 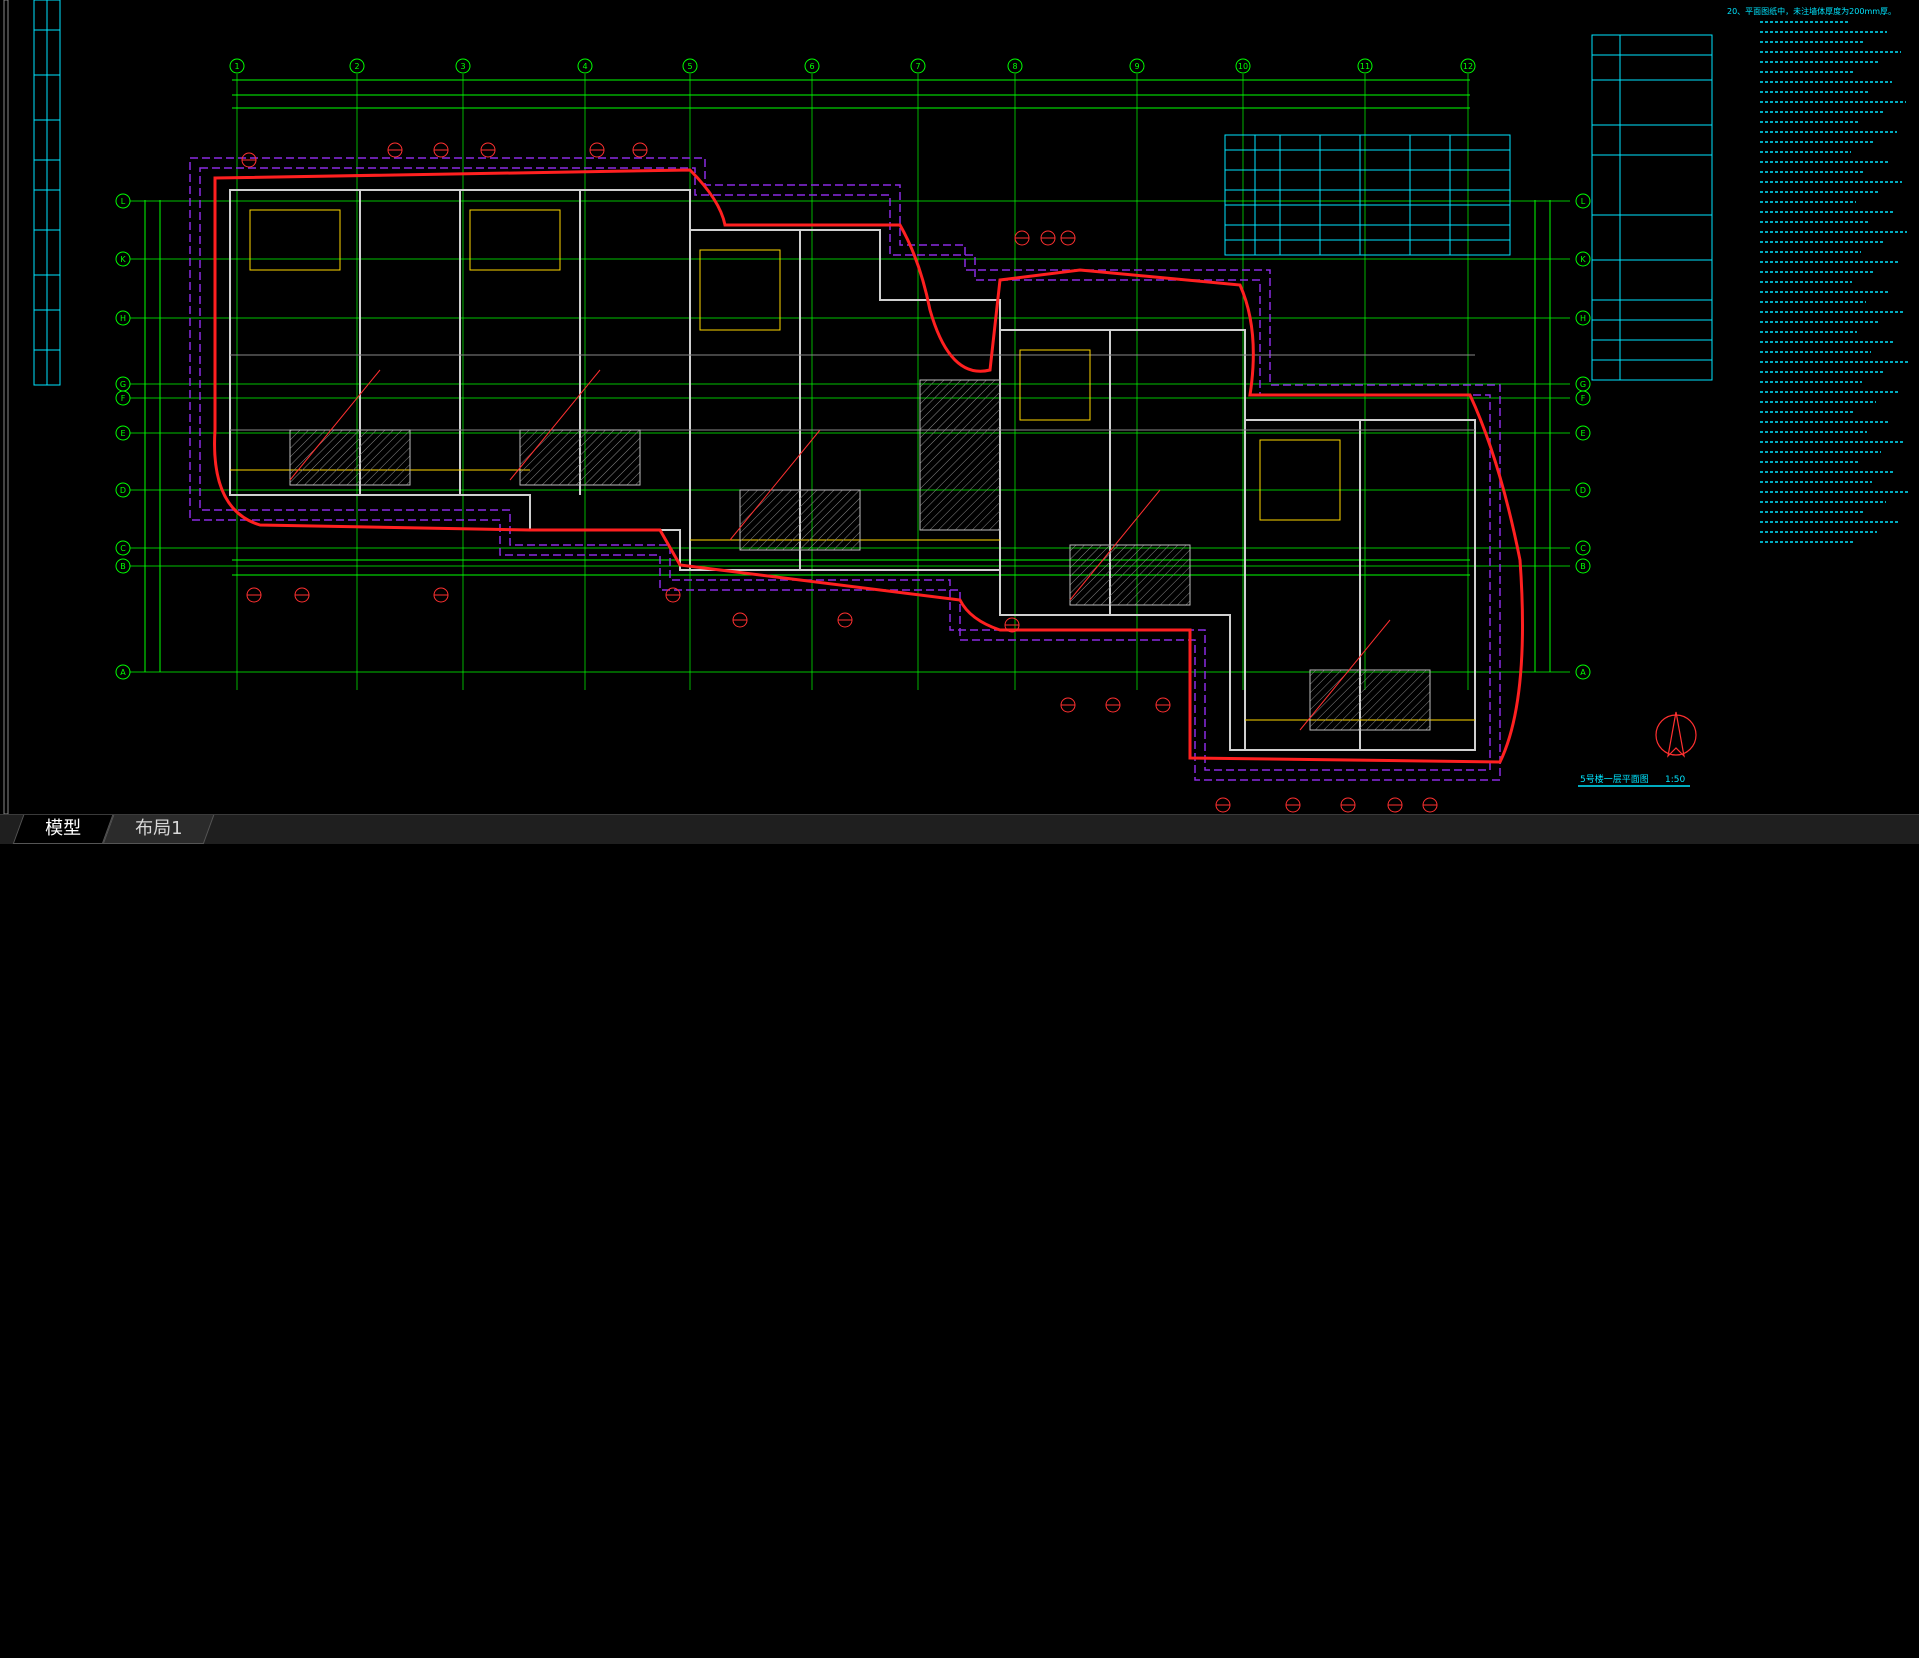 What do you see at coordinates (356, 66) in the screenshot?
I see `column-axis-label: 2` at bounding box center [356, 66].